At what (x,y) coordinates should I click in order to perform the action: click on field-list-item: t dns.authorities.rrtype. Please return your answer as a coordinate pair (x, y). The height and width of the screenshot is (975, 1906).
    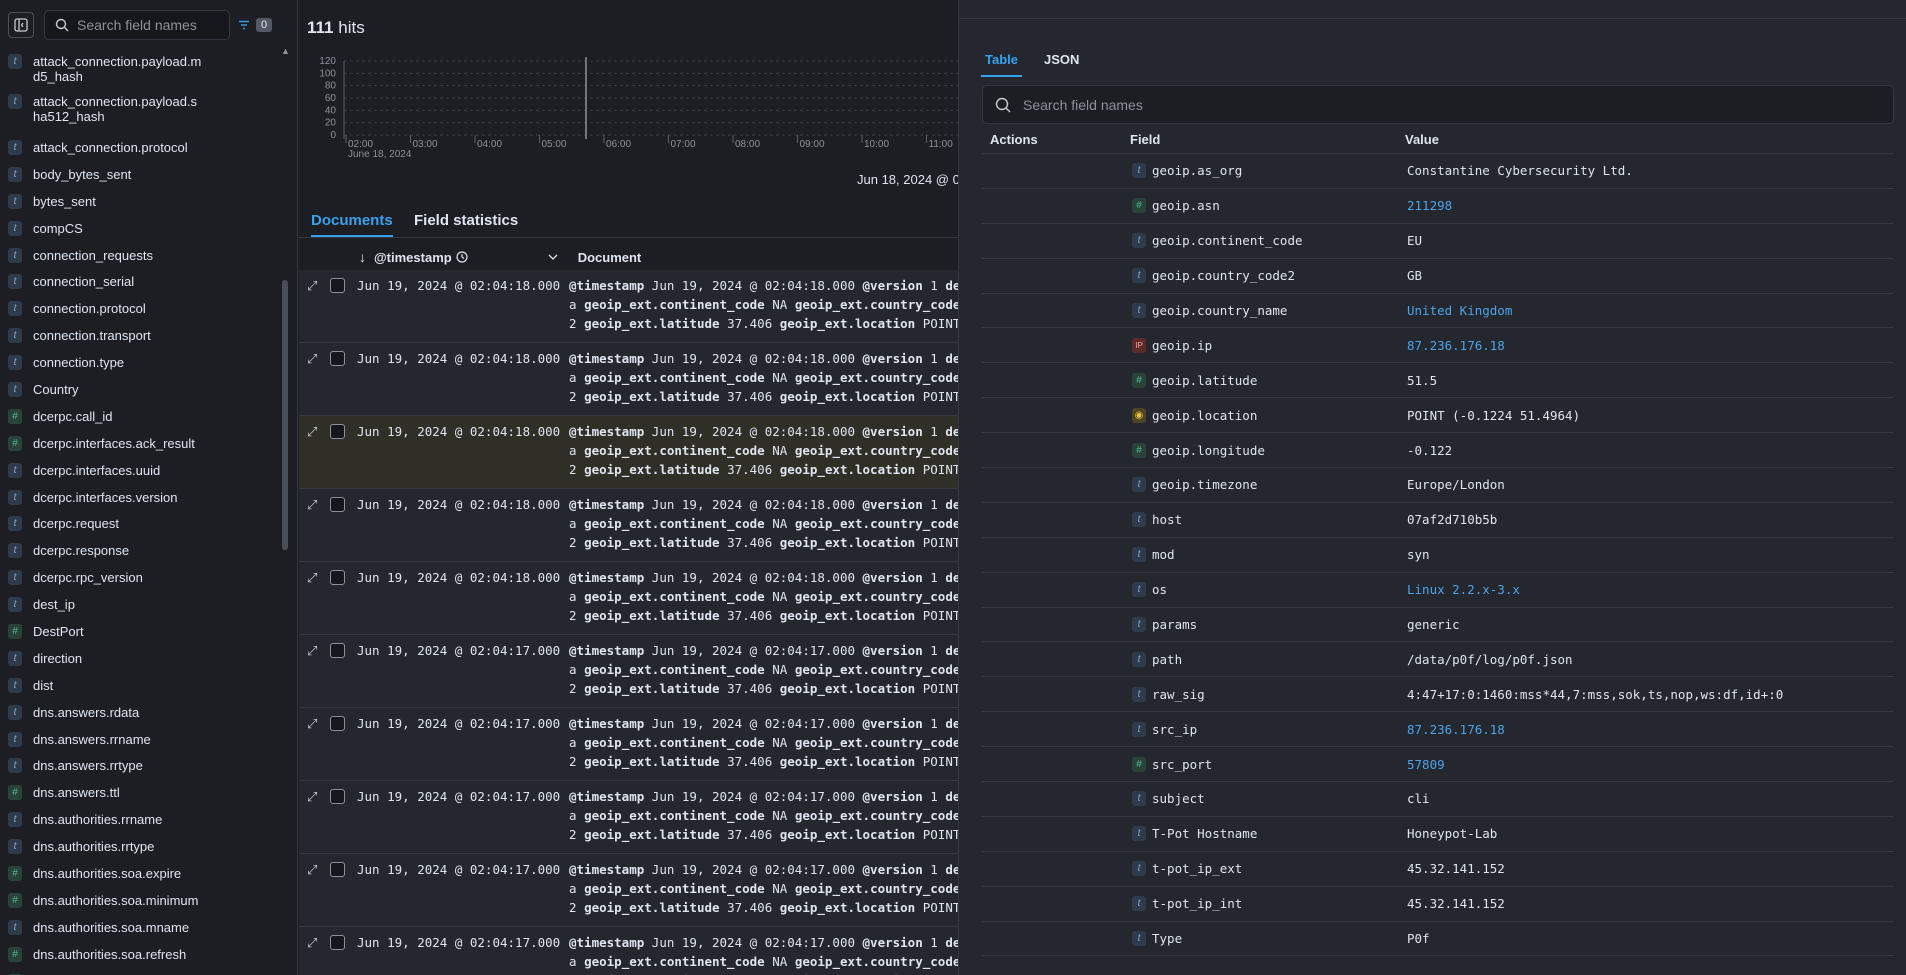
    Looking at the image, I should click on (140, 846).